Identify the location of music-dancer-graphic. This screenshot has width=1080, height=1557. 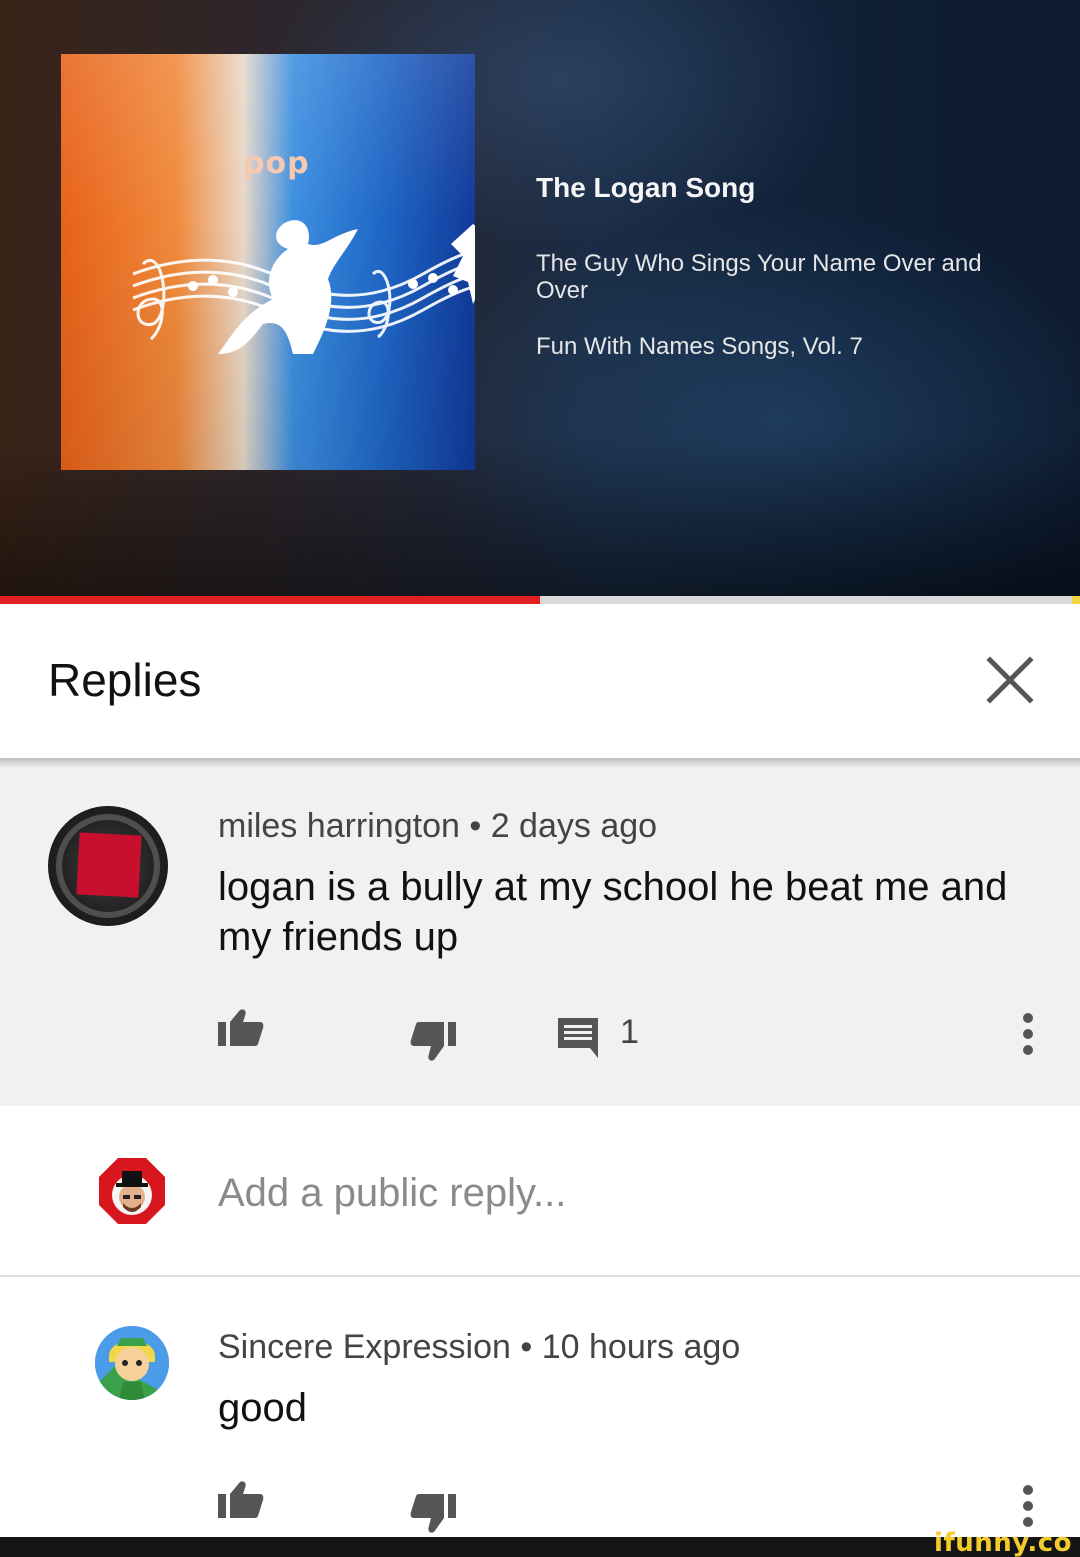
(303, 287).